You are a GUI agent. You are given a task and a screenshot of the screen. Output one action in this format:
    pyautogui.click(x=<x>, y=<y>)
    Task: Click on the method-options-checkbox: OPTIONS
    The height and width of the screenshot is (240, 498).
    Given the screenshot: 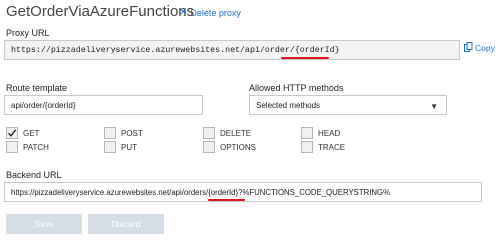 What is the action you would take?
    pyautogui.click(x=229, y=147)
    